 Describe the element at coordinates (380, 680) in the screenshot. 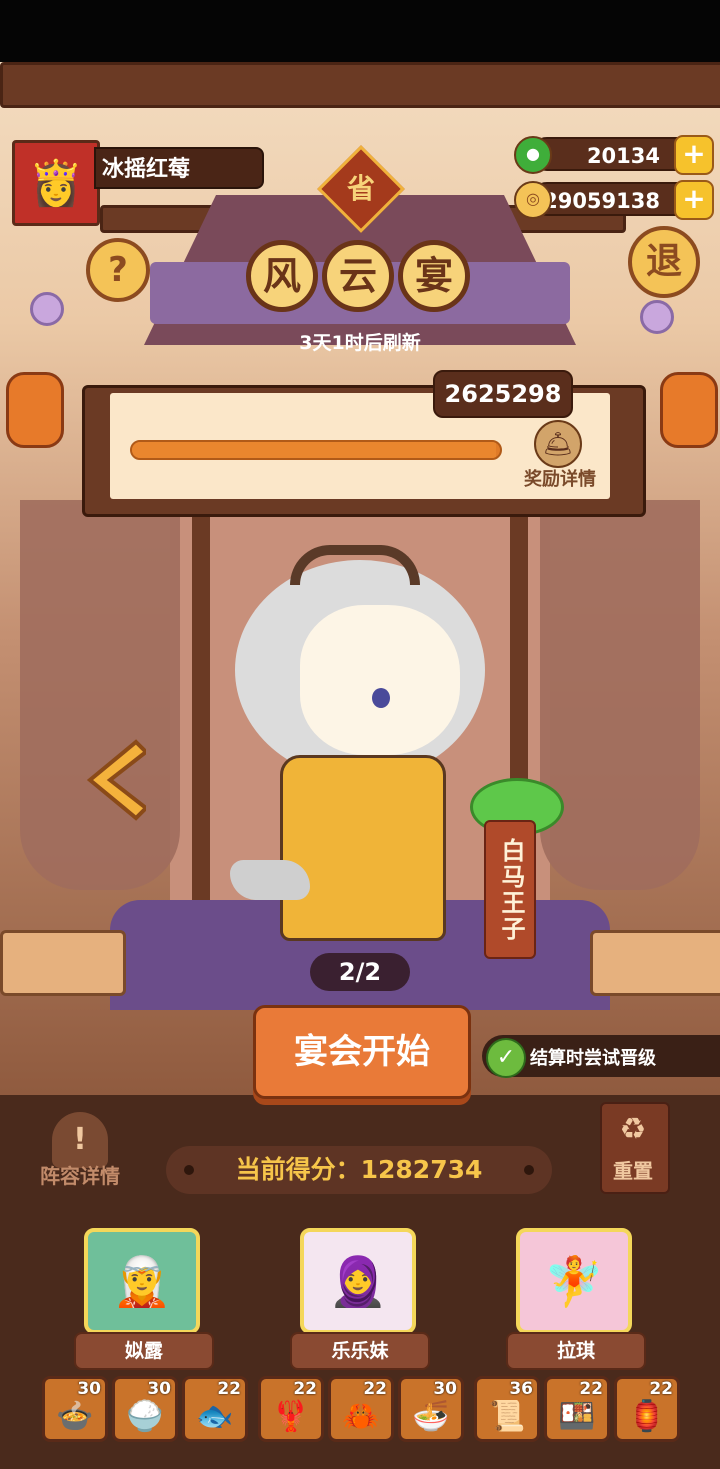

I see `character-face` at that location.